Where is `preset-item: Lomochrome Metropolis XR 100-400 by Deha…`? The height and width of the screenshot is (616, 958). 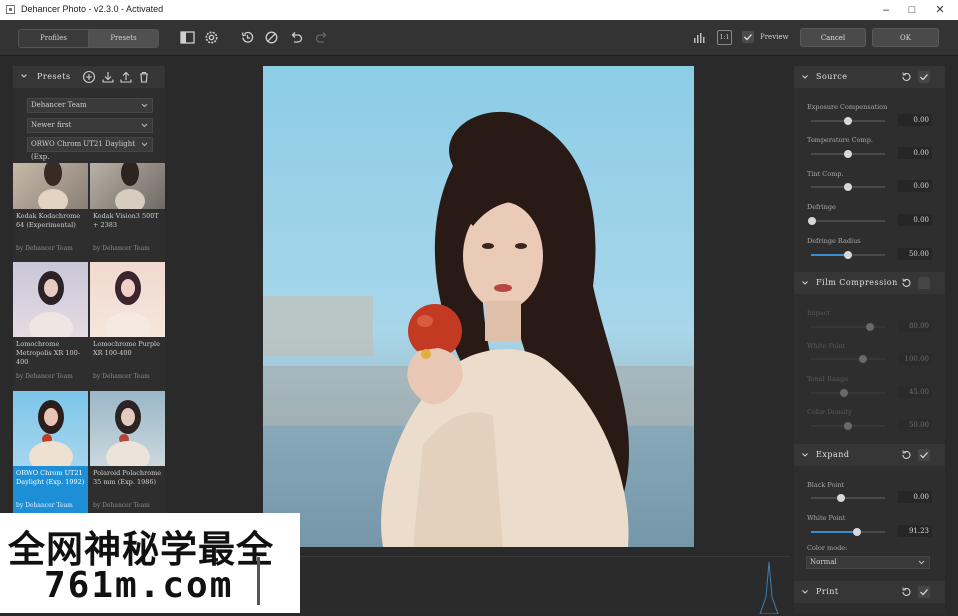
preset-item: Lomochrome Metropolis XR 100-400 by Deha… is located at coordinates (50, 321).